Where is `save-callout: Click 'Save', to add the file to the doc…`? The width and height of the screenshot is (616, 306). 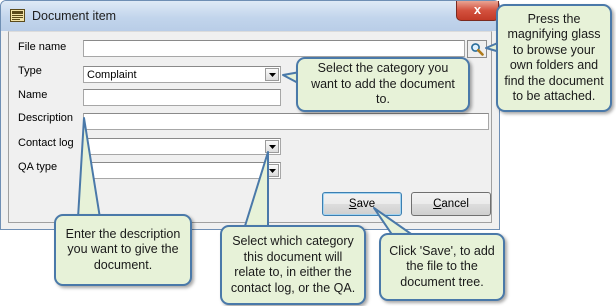 save-callout: Click 'Save', to add the file to the doc… is located at coordinates (442, 267).